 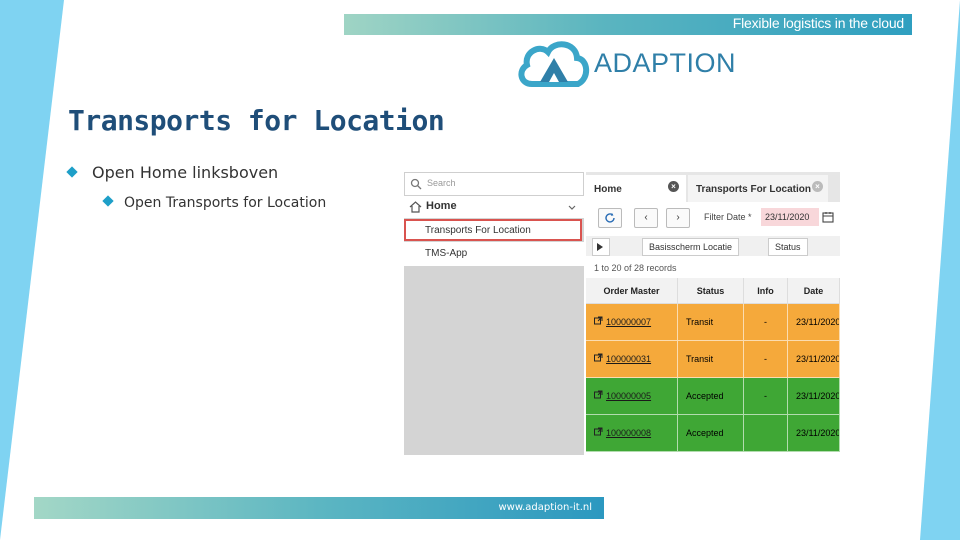 What do you see at coordinates (691, 247) in the screenshot?
I see `view-chip-basisscherm: Basisscherm Locatie` at bounding box center [691, 247].